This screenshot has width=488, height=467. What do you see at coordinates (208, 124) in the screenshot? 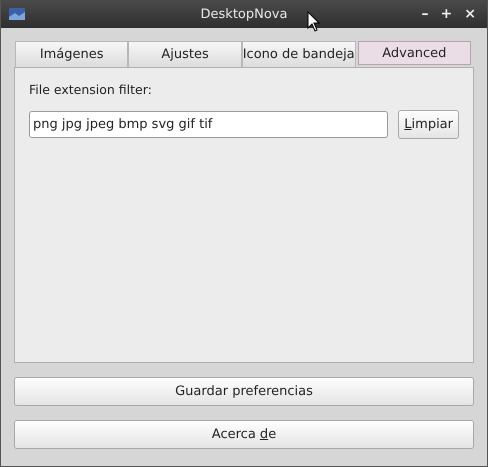
I see `input-field: png jpg jpeg bmp svg gif tif` at bounding box center [208, 124].